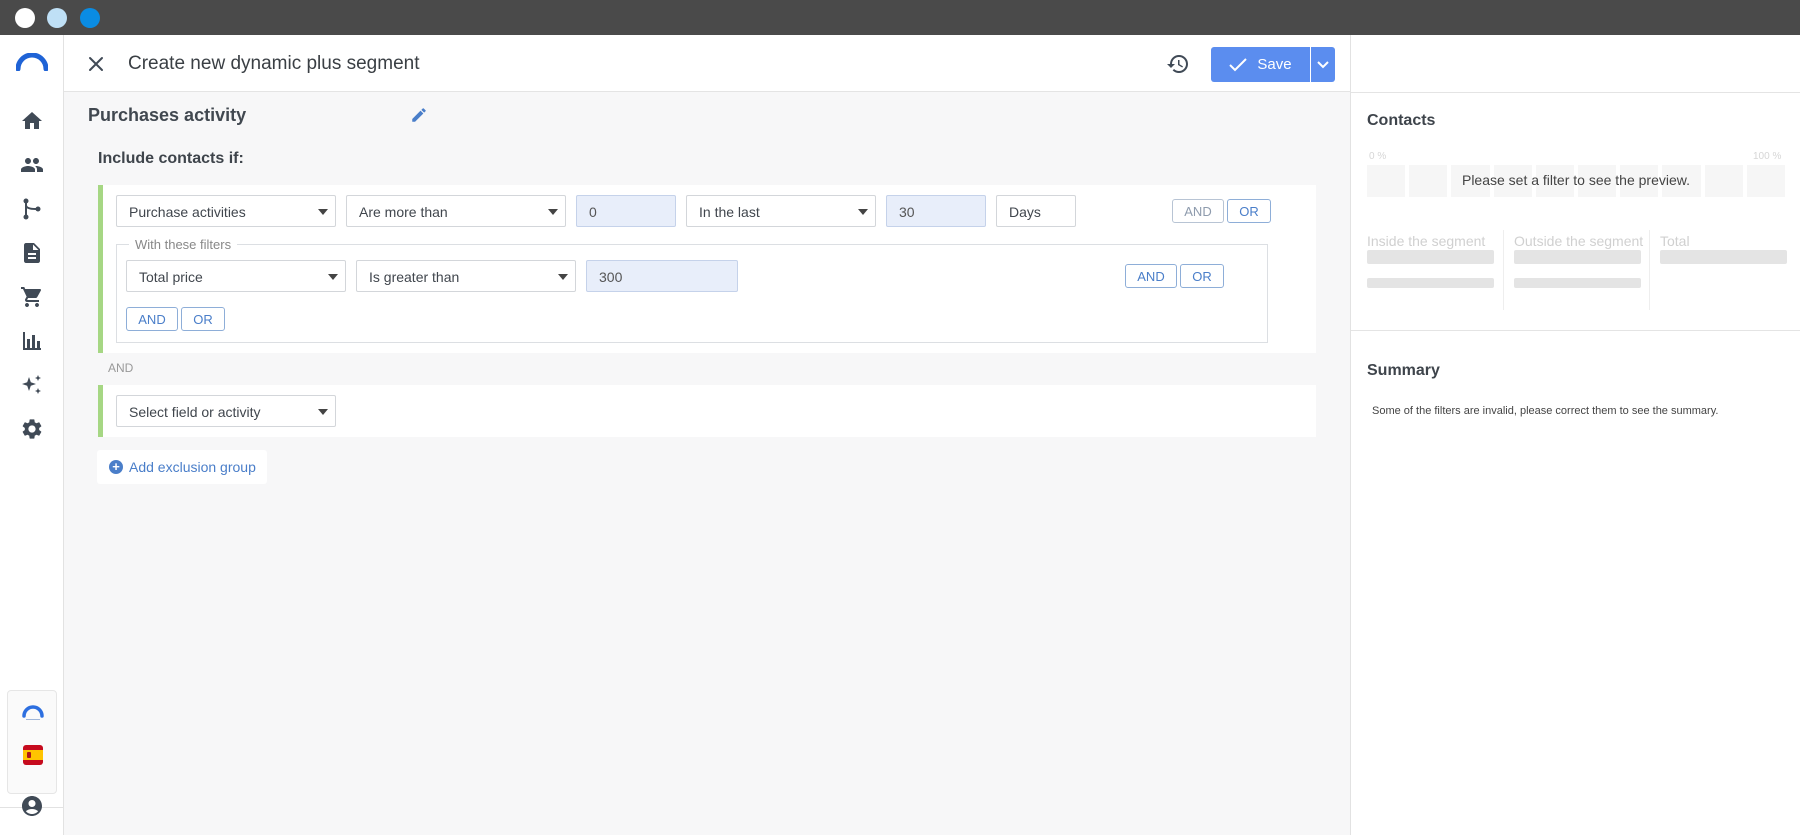 This screenshot has width=1800, height=835. Describe the element at coordinates (1198, 211) in the screenshot. I see `and-button: AND` at that location.